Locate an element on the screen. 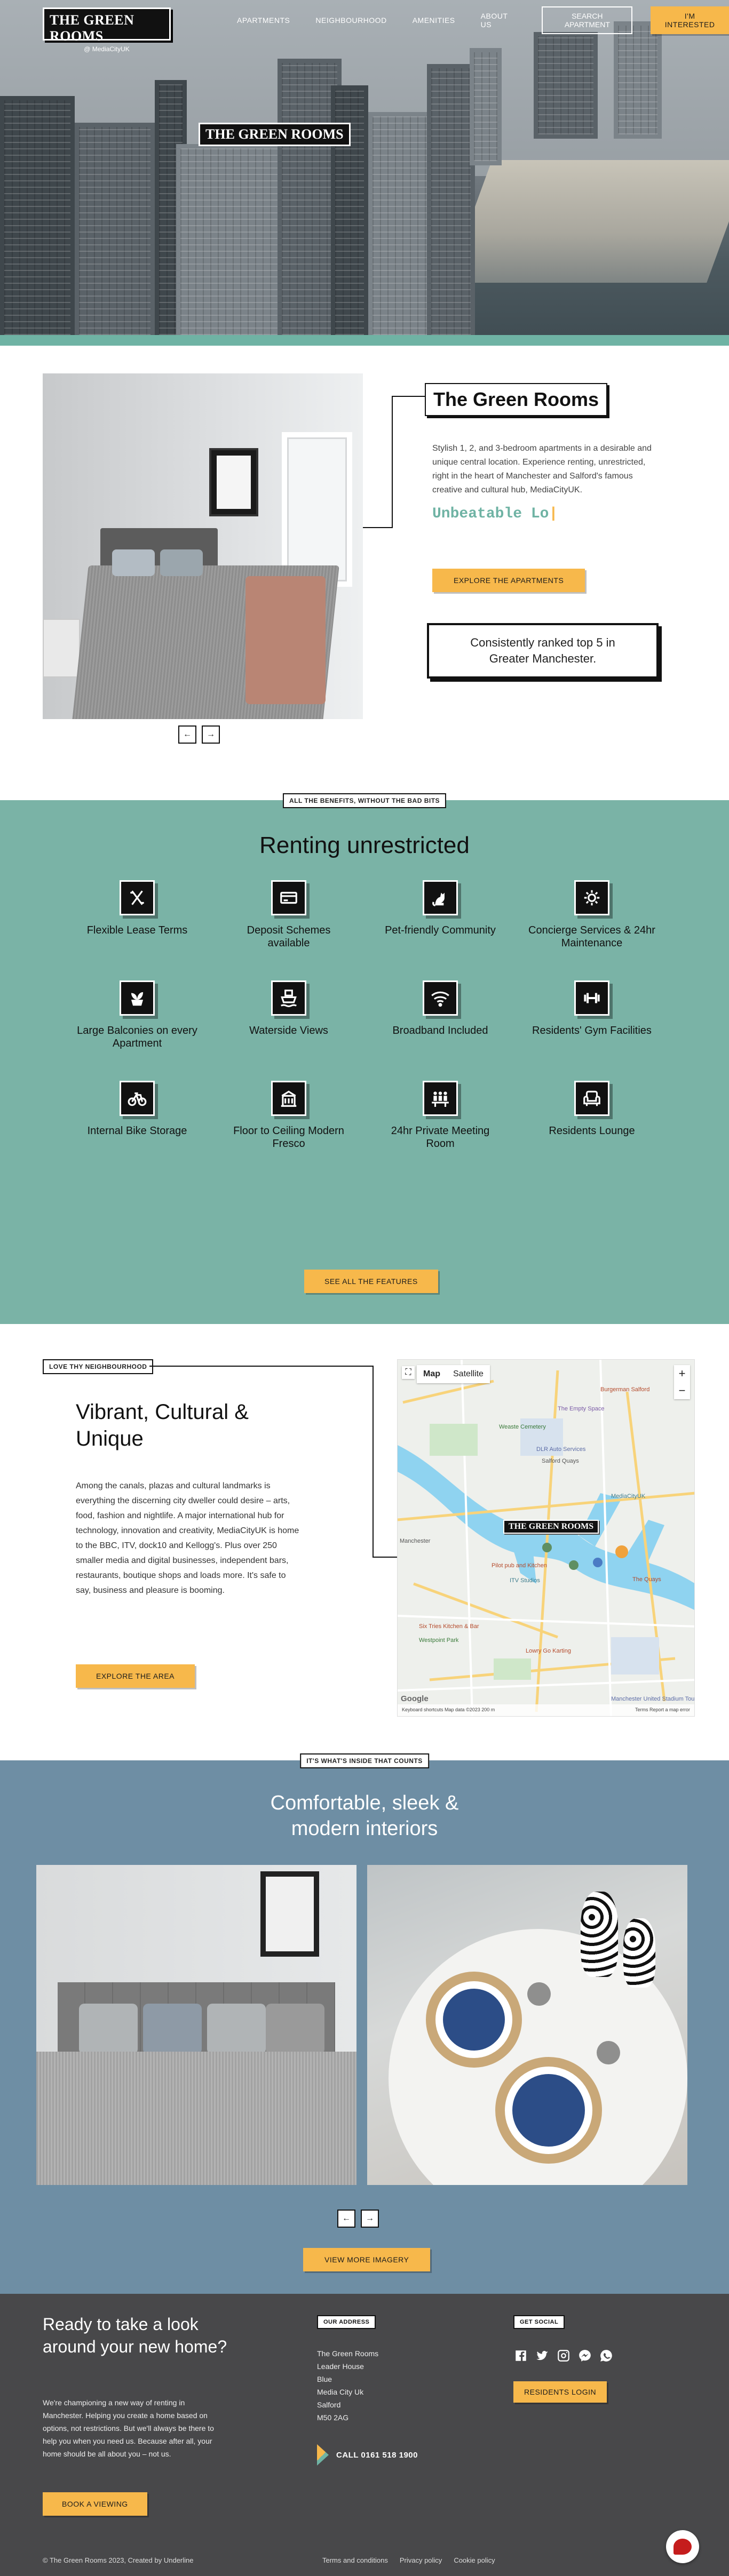 This screenshot has height=2576, width=729. zoom-in-button: + is located at coordinates (682, 1373).